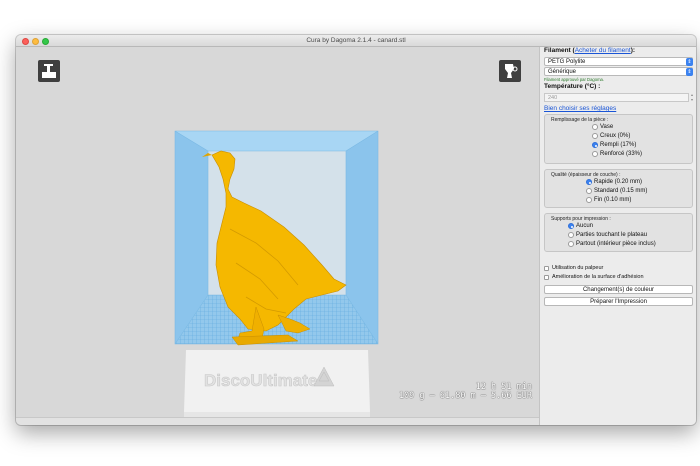 The width and height of the screenshot is (700, 466). I want to click on color-change-button: Changement(s) de couleur, so click(618, 289).